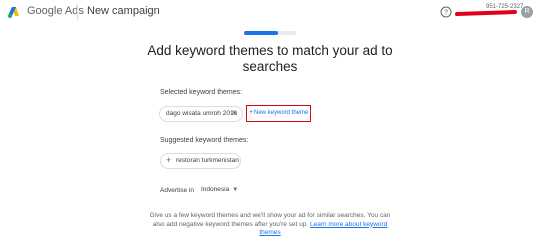 The image size is (540, 251). I want to click on campaign-title: New campaign, so click(123, 11).